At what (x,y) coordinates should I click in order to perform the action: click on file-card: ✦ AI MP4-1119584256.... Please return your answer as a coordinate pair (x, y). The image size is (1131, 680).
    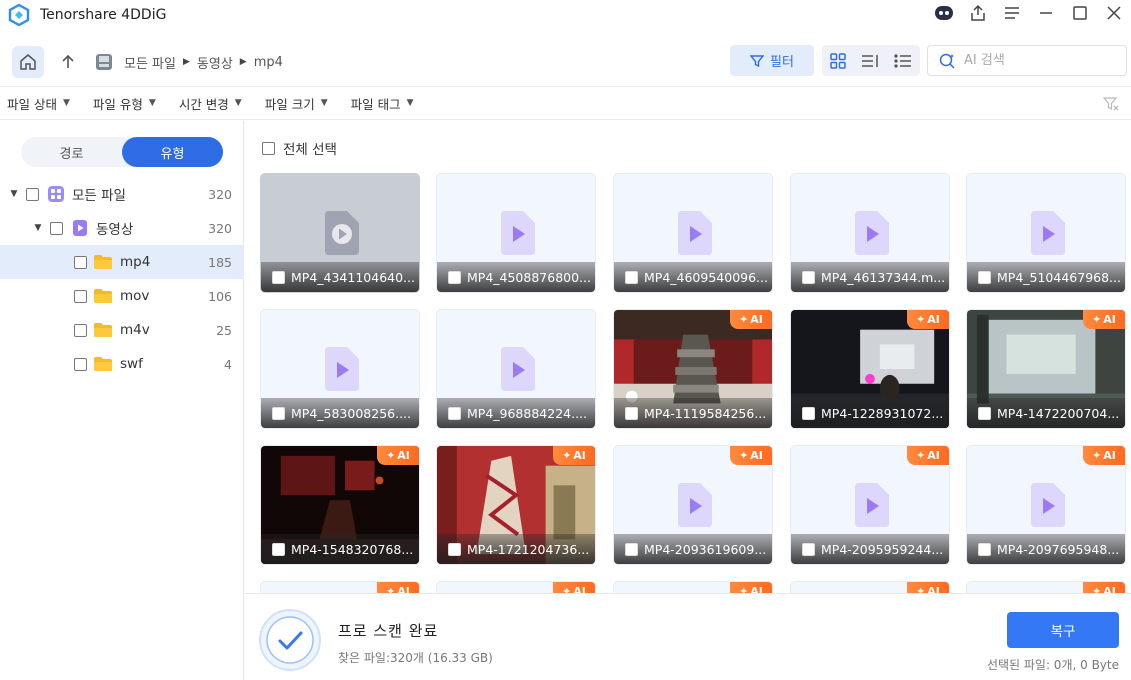
    Looking at the image, I should click on (693, 369).